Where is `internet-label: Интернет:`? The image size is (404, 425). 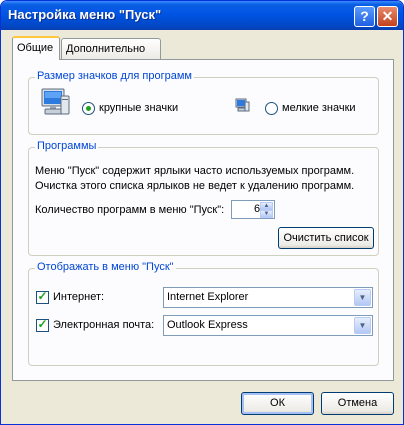 internet-label: Интернет: is located at coordinates (78, 297).